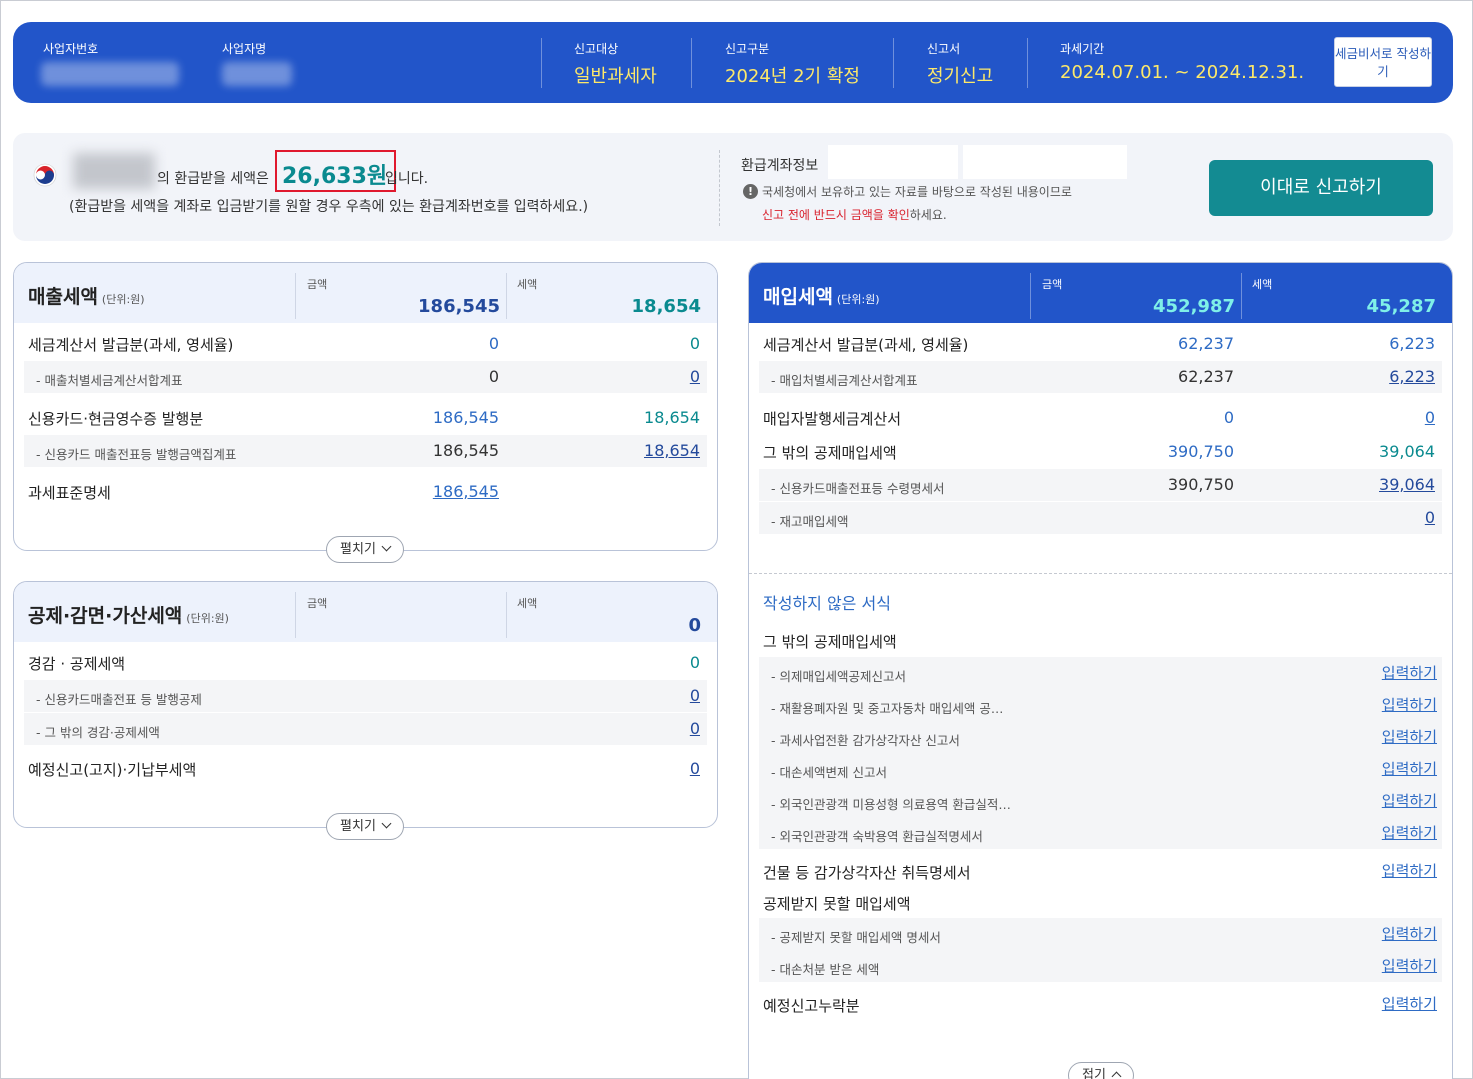 Image resolution: width=1473 pixels, height=1079 pixels. What do you see at coordinates (109, 380) in the screenshot?
I see `row-label: - 매출처별세금계산서합계표` at bounding box center [109, 380].